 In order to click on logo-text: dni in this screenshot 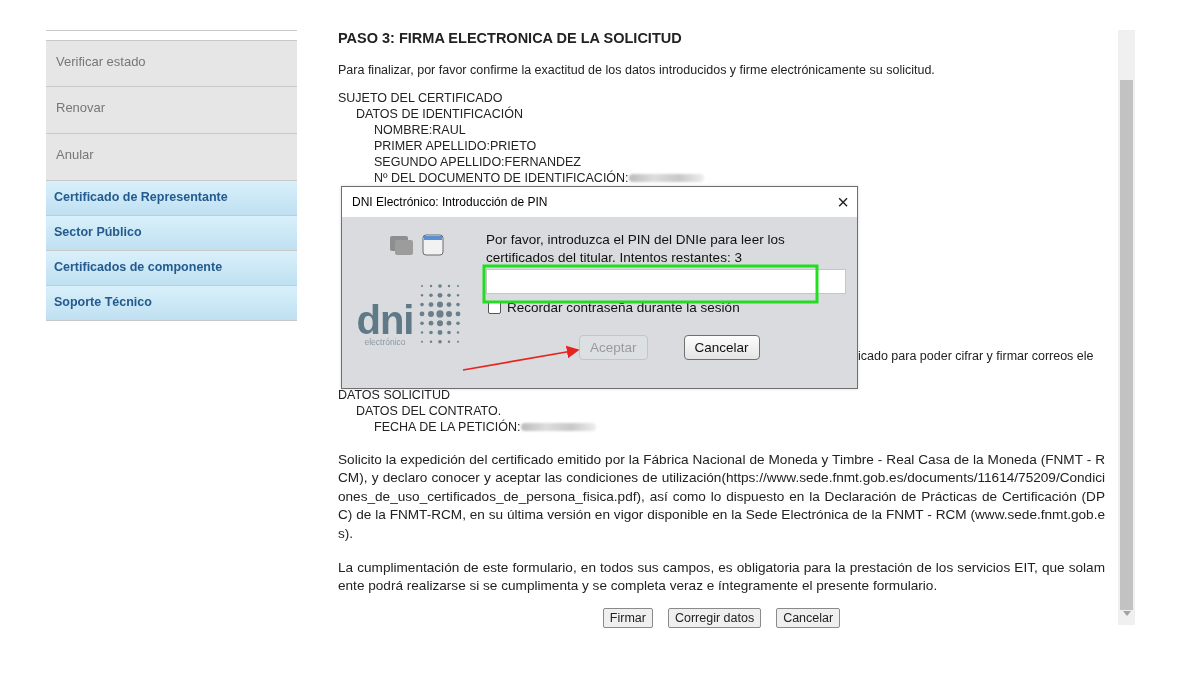, I will do `click(385, 320)`.